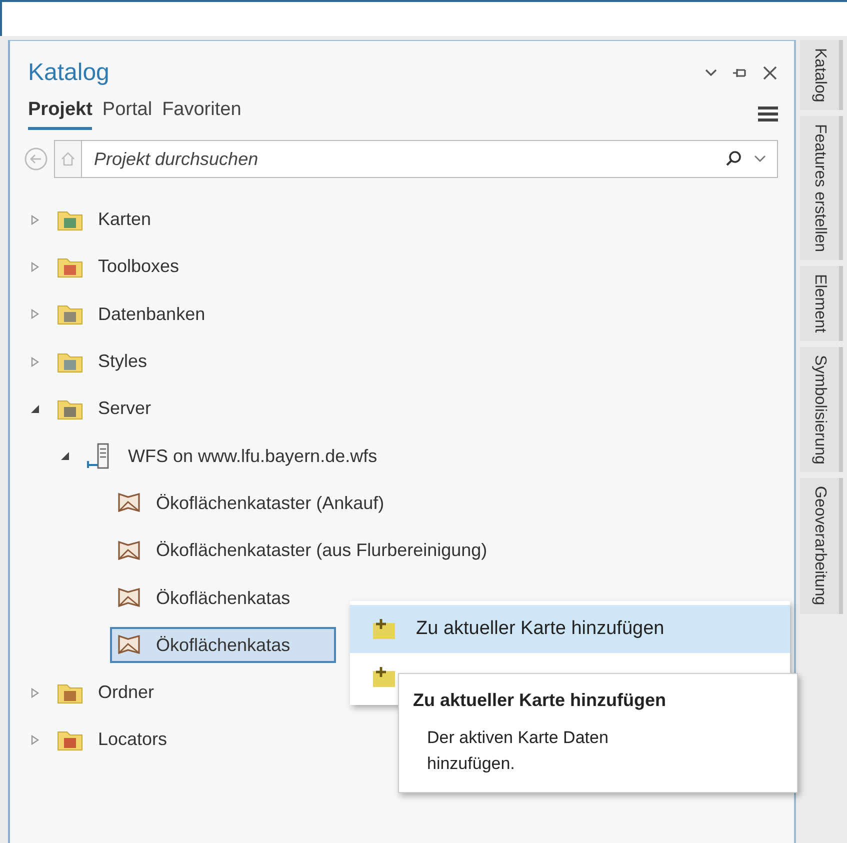  What do you see at coordinates (253, 456) in the screenshot?
I see `tree-label: WFS on www.lfu.bayern.de.wfs` at bounding box center [253, 456].